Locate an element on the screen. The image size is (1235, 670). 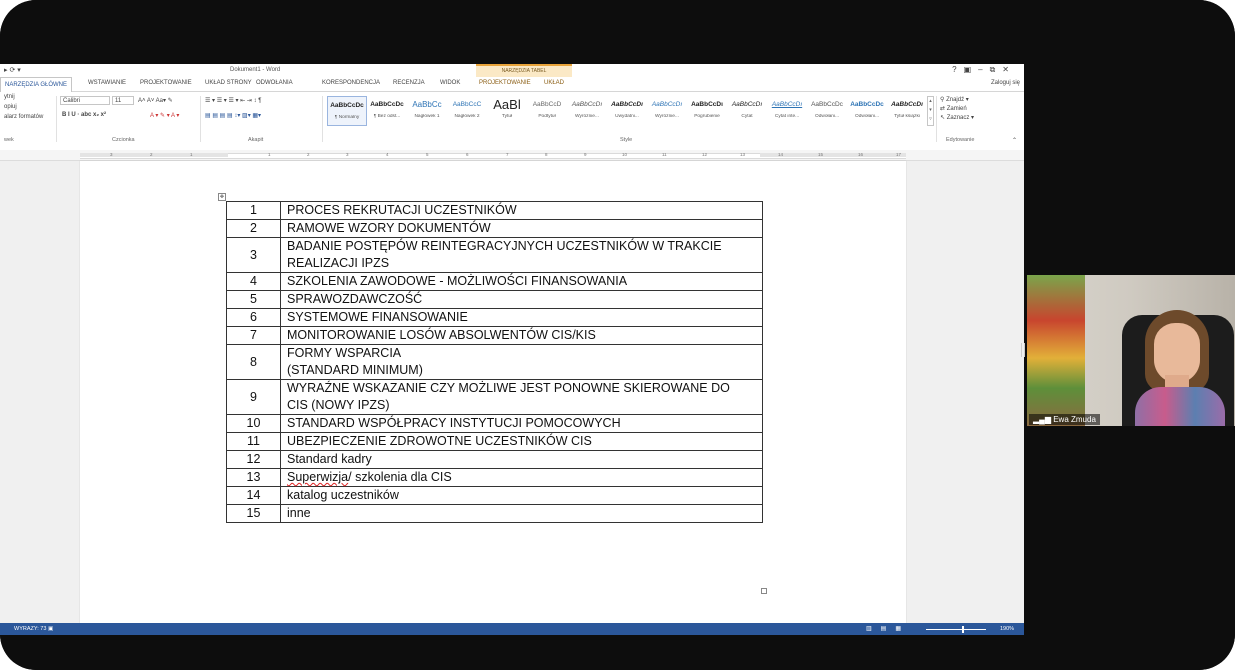
participant-video is located at coordinates (1131, 350).